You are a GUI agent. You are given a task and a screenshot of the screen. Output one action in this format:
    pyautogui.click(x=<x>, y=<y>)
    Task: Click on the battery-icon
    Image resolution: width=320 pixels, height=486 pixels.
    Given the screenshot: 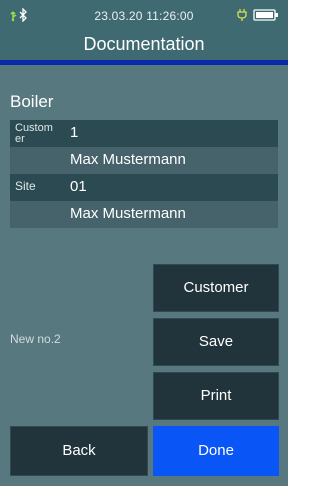 What is the action you would take?
    pyautogui.click(x=265, y=15)
    